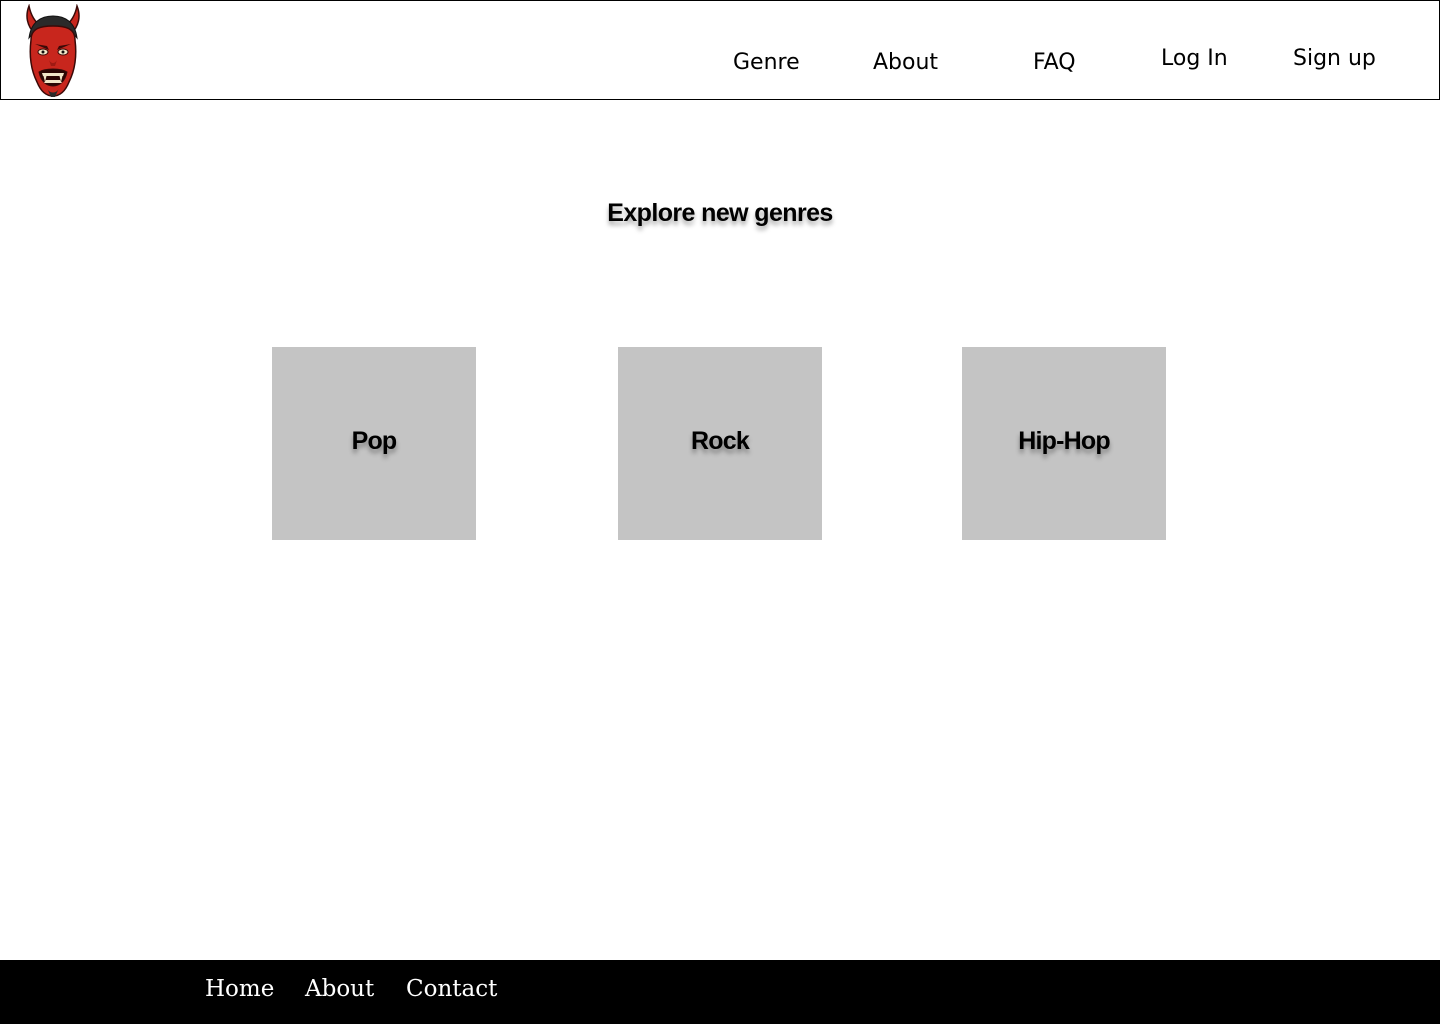 This screenshot has width=1440, height=1024. What do you see at coordinates (1054, 62) in the screenshot?
I see `nav-faq-link: FAQ` at bounding box center [1054, 62].